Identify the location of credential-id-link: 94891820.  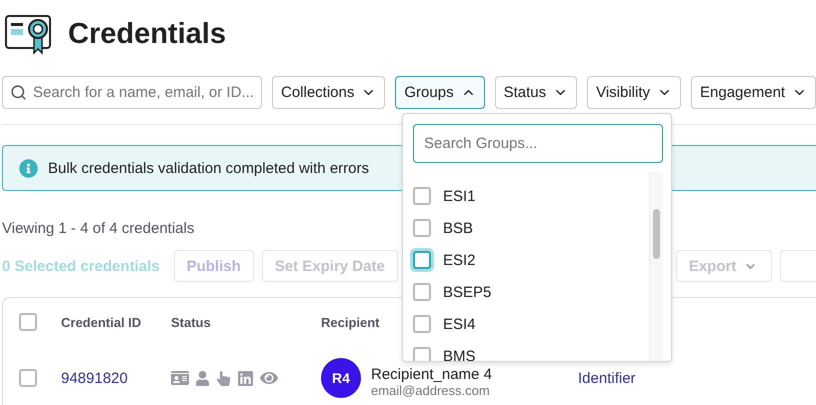
(116, 378).